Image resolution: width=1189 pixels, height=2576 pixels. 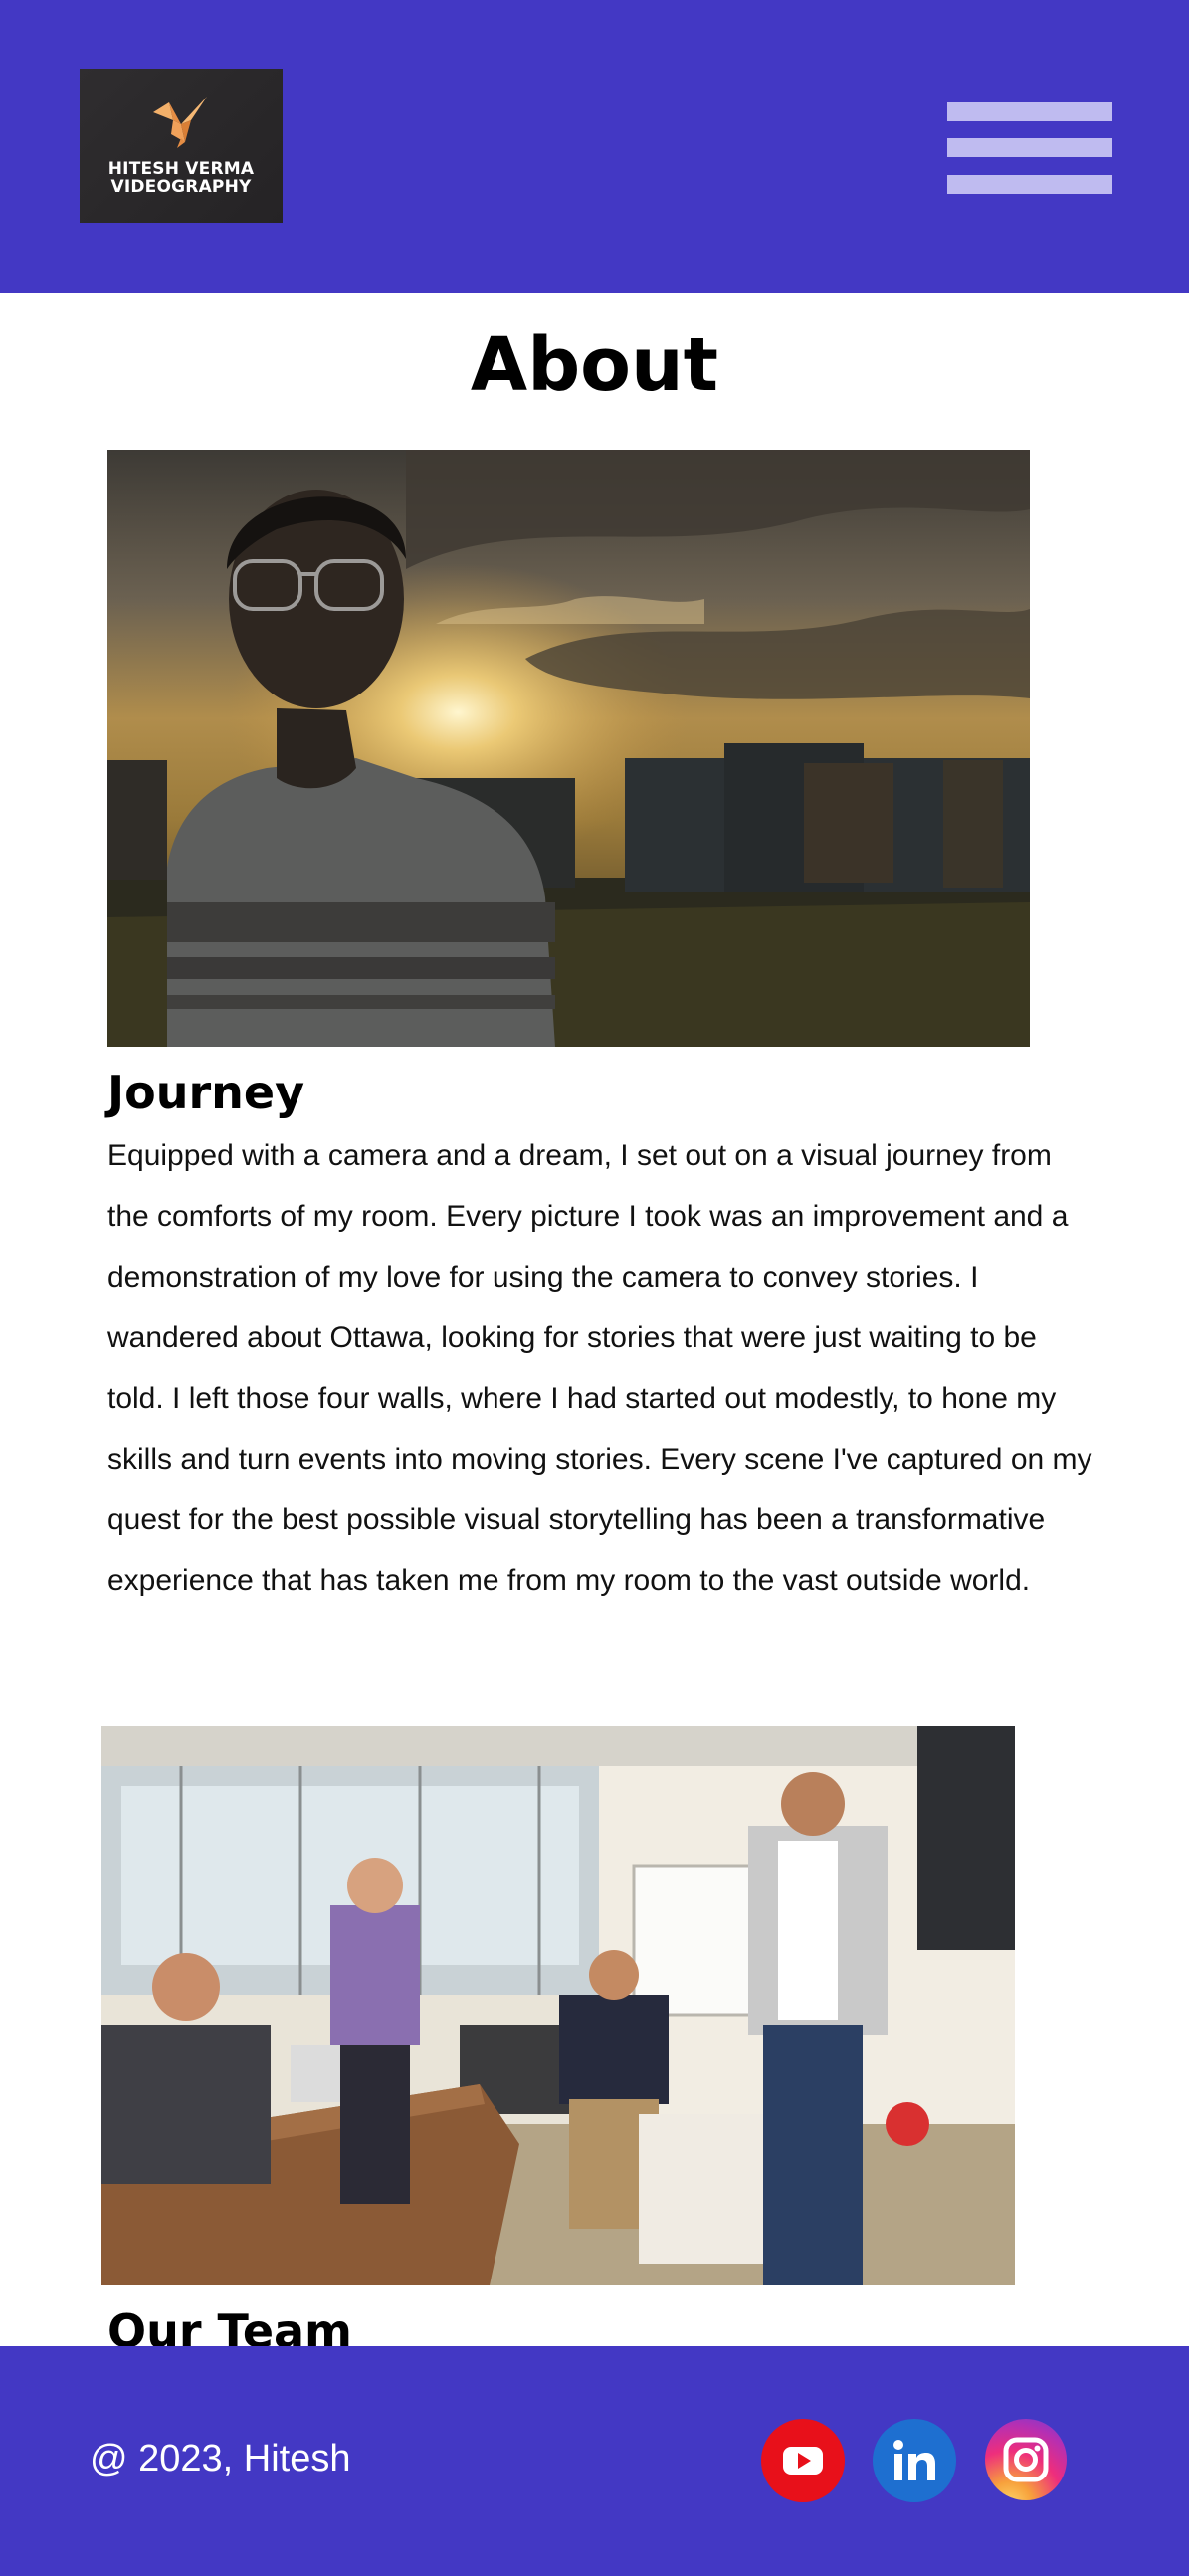 I want to click on copyright-text: @ 2023, Hitesh, so click(x=220, y=2458).